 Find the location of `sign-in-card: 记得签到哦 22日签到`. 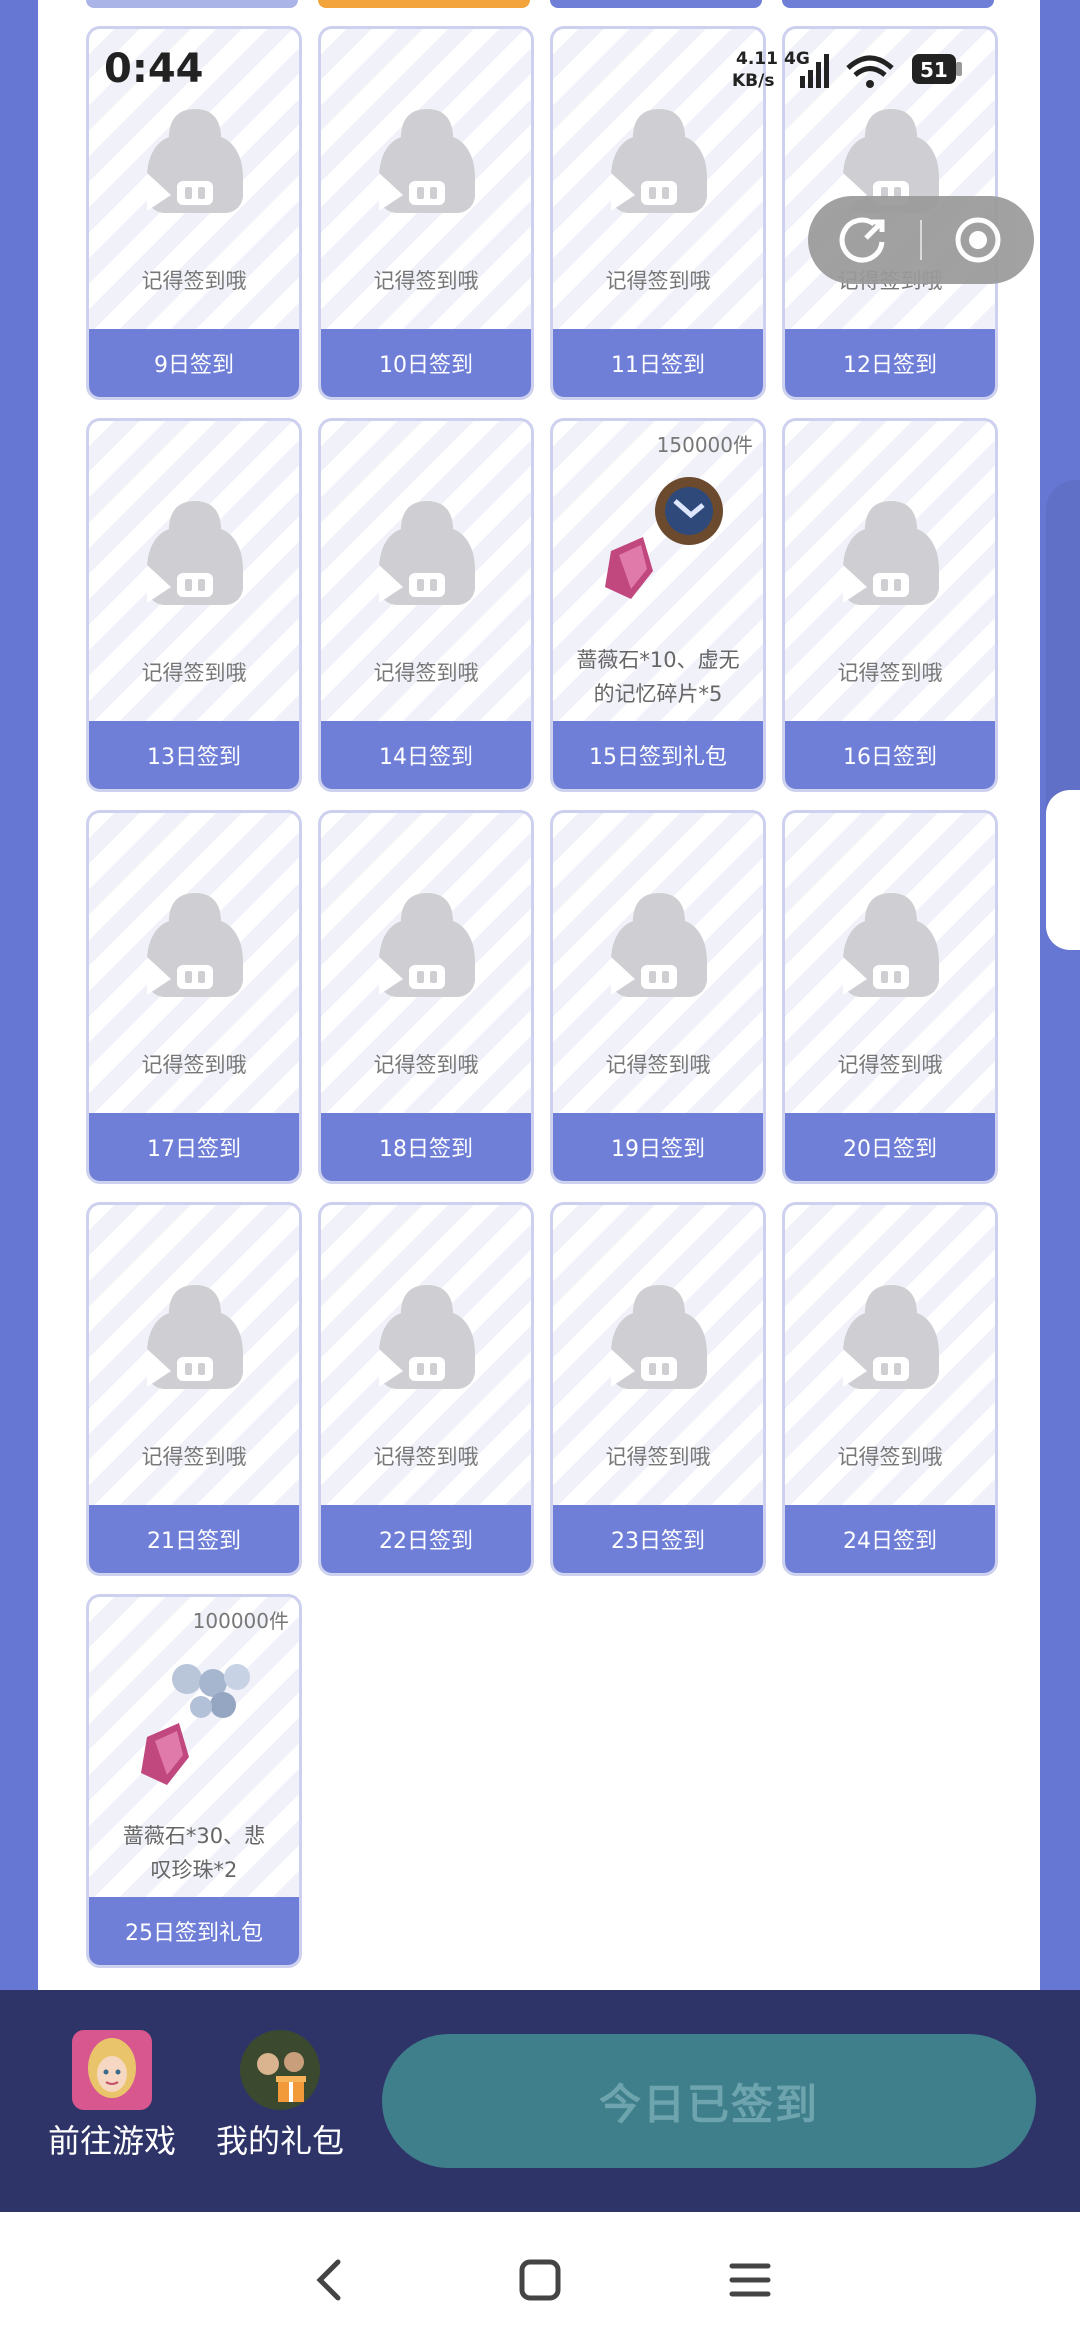

sign-in-card: 记得签到哦 22日签到 is located at coordinates (426, 1389).